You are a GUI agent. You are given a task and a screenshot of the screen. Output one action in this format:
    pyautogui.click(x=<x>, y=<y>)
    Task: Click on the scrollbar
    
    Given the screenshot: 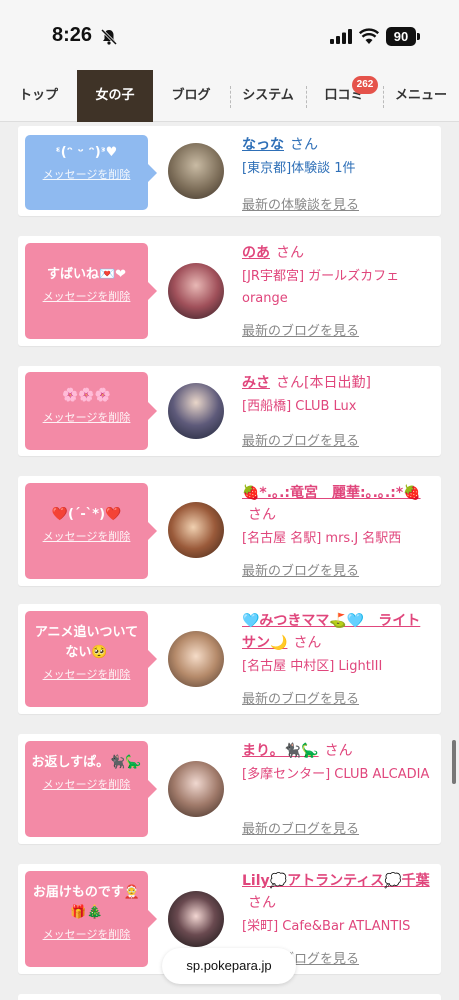 What is the action you would take?
    pyautogui.click(x=454, y=762)
    